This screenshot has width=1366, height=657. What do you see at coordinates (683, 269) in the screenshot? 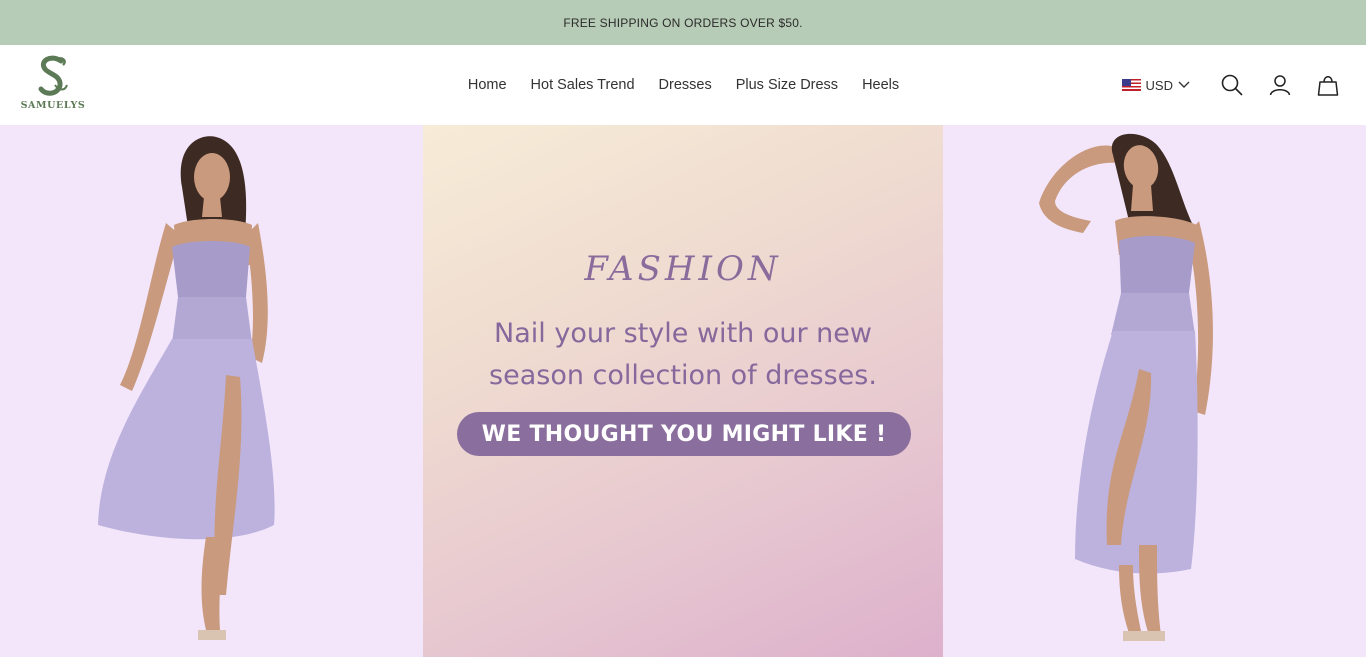
I see `headline: FASHION` at bounding box center [683, 269].